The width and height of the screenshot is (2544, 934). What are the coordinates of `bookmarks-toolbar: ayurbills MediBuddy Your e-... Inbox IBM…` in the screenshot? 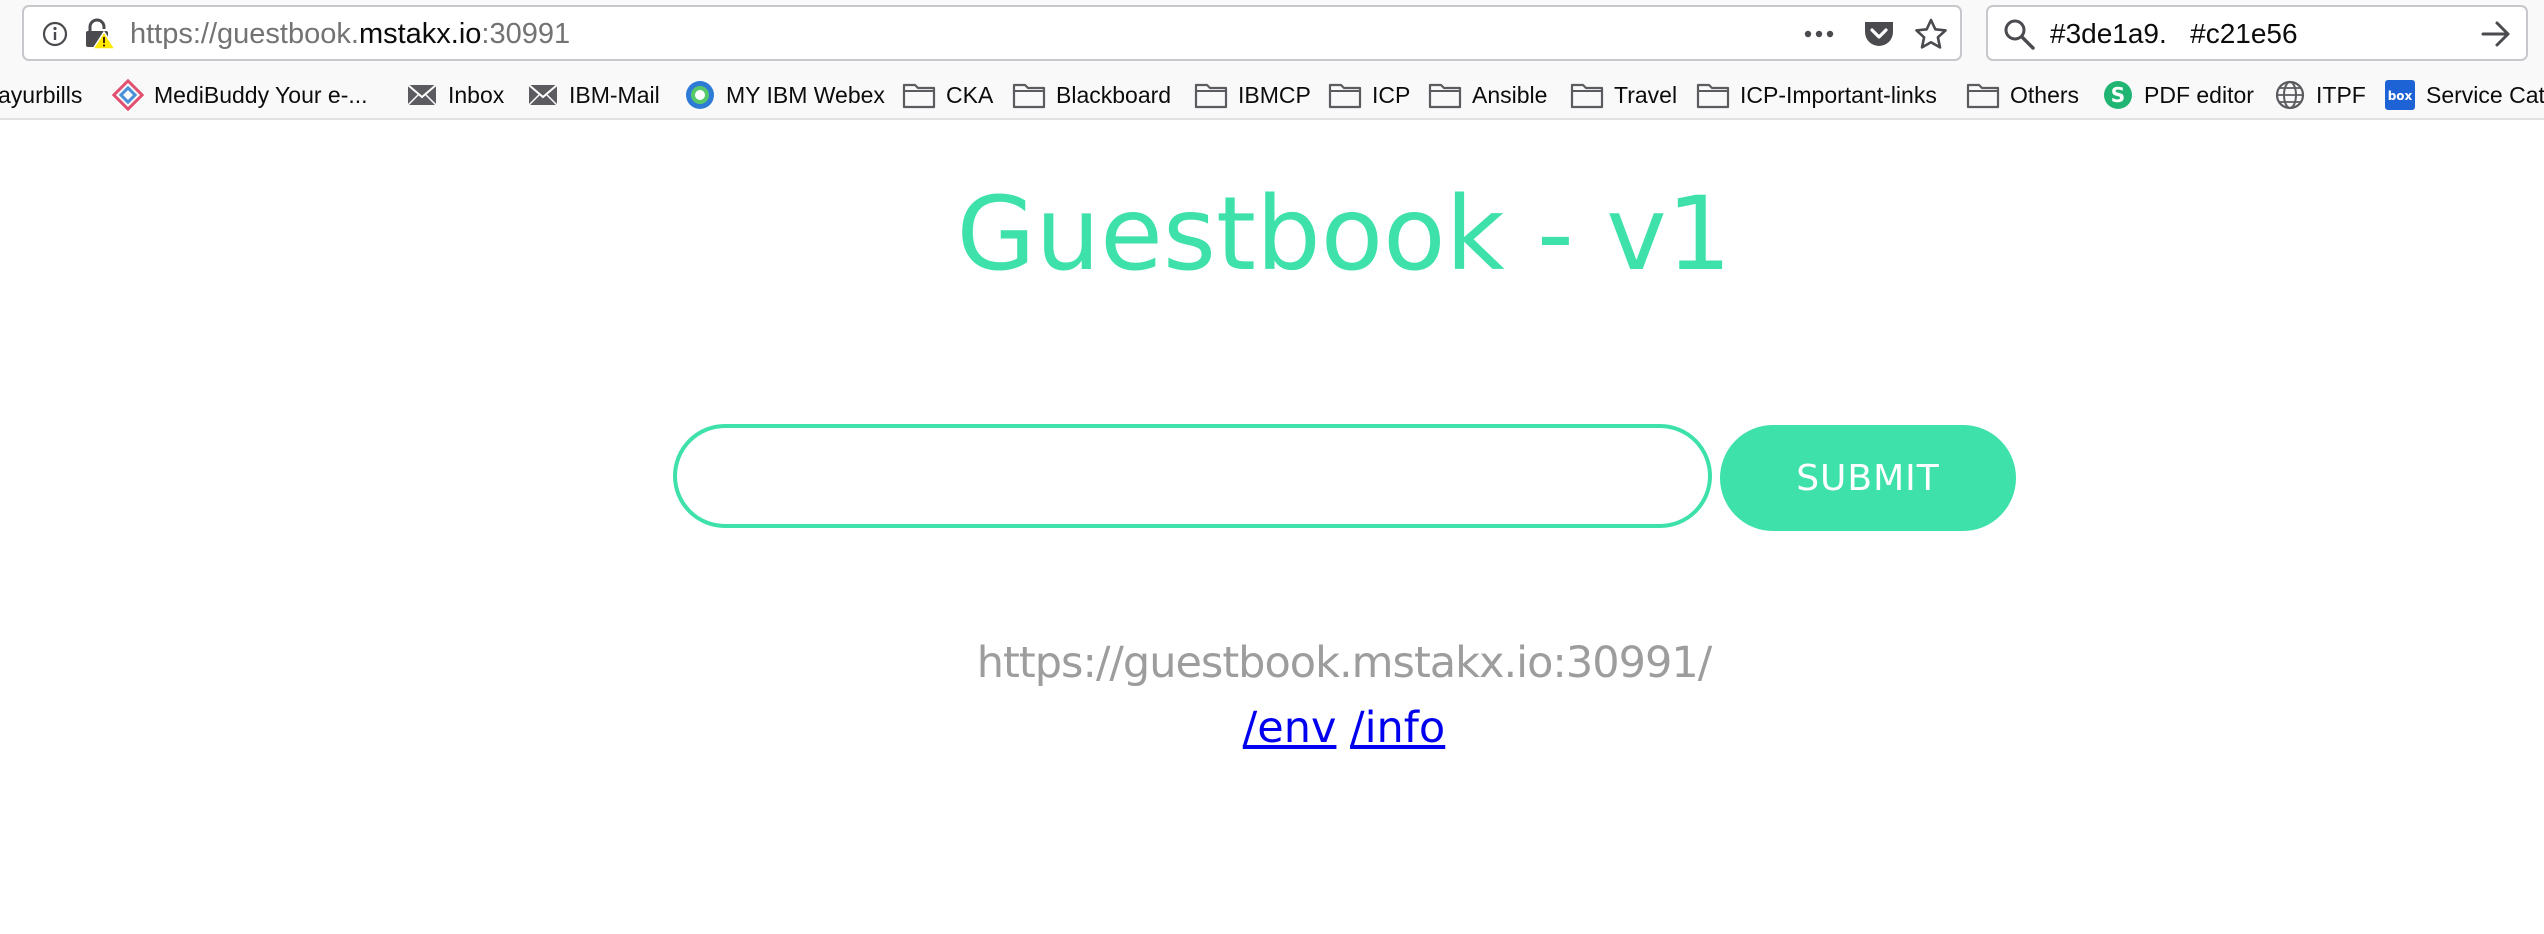 It's located at (1272, 95).